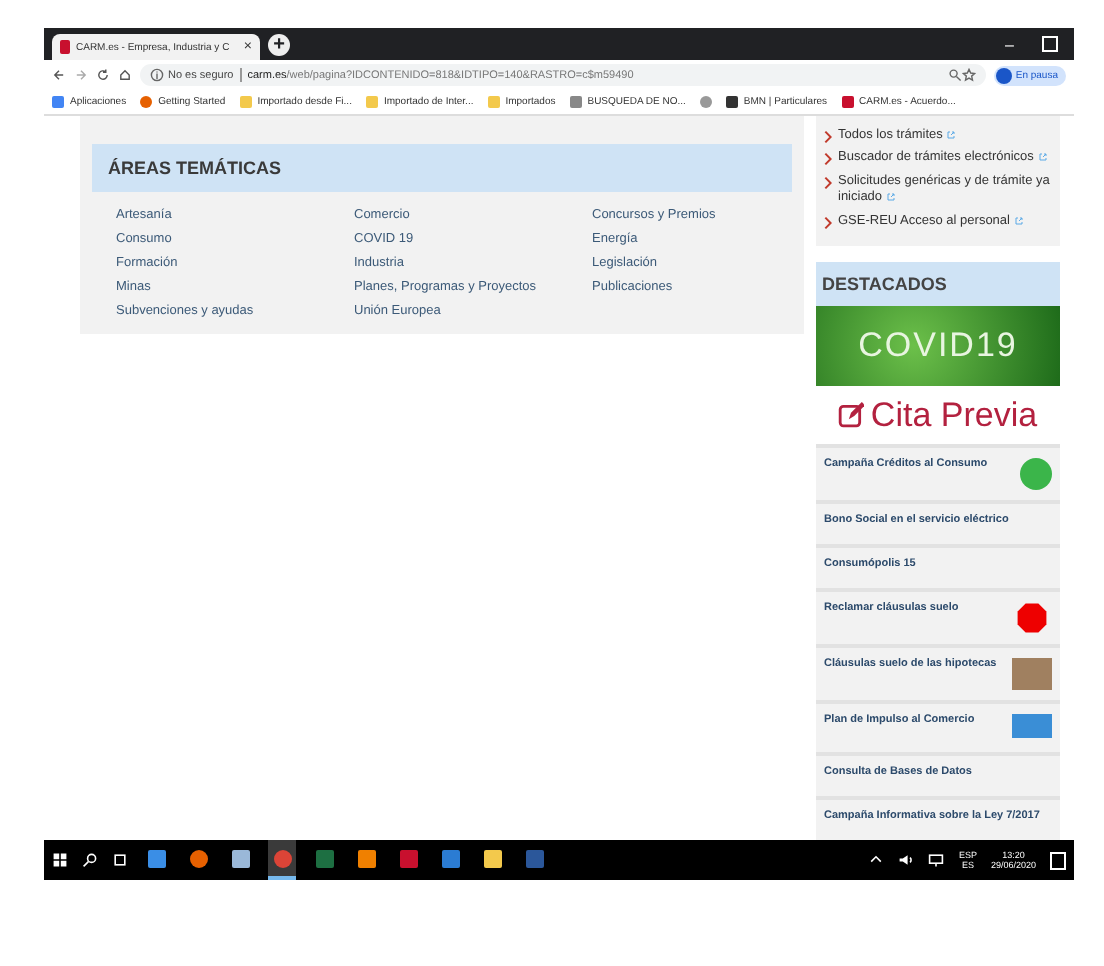 This screenshot has height=966, width=1104. I want to click on network-icon, so click(936, 860).